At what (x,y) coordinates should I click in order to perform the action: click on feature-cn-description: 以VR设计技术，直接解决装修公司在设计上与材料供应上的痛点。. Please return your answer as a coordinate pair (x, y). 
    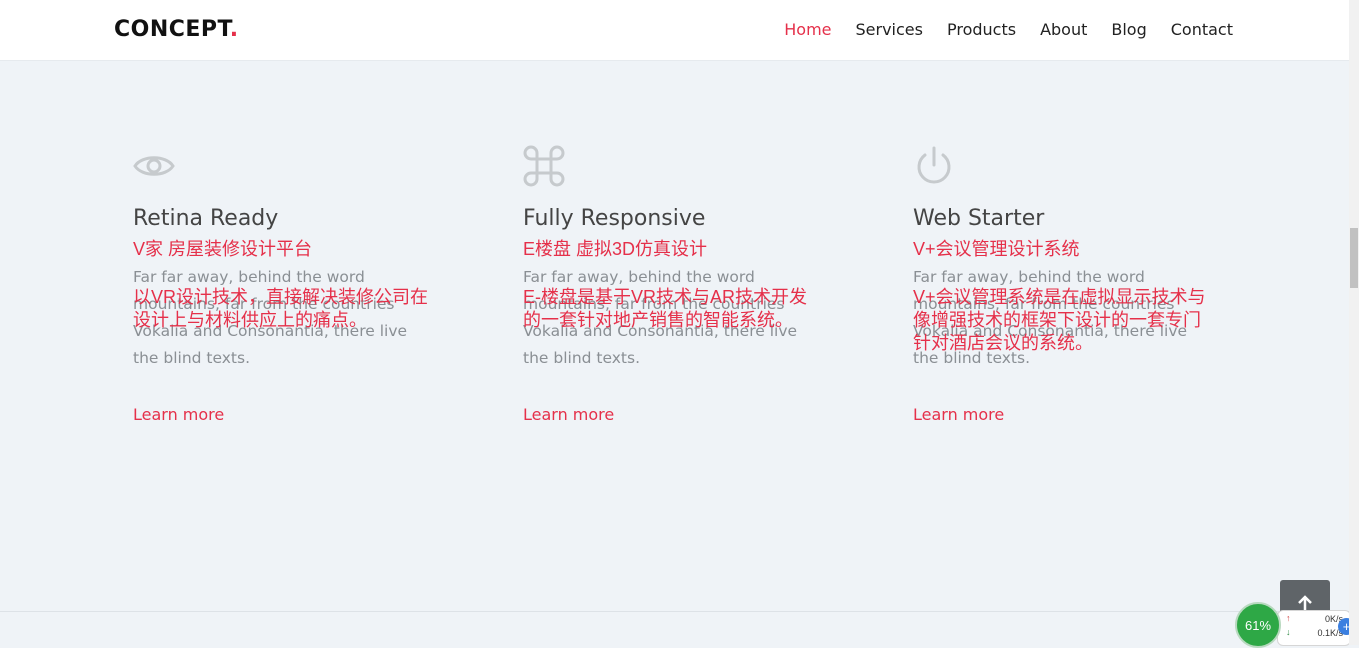
    Looking at the image, I should click on (281, 308).